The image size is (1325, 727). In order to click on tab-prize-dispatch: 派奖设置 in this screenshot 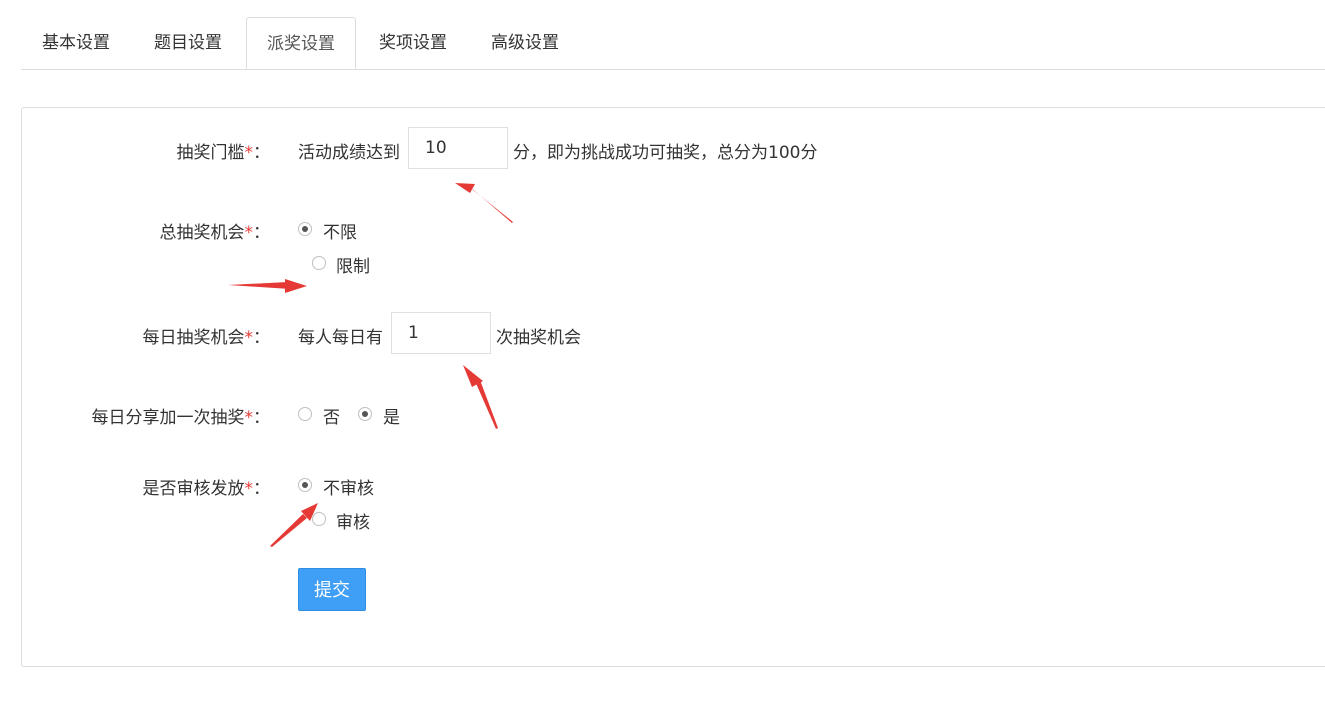, I will do `click(301, 43)`.